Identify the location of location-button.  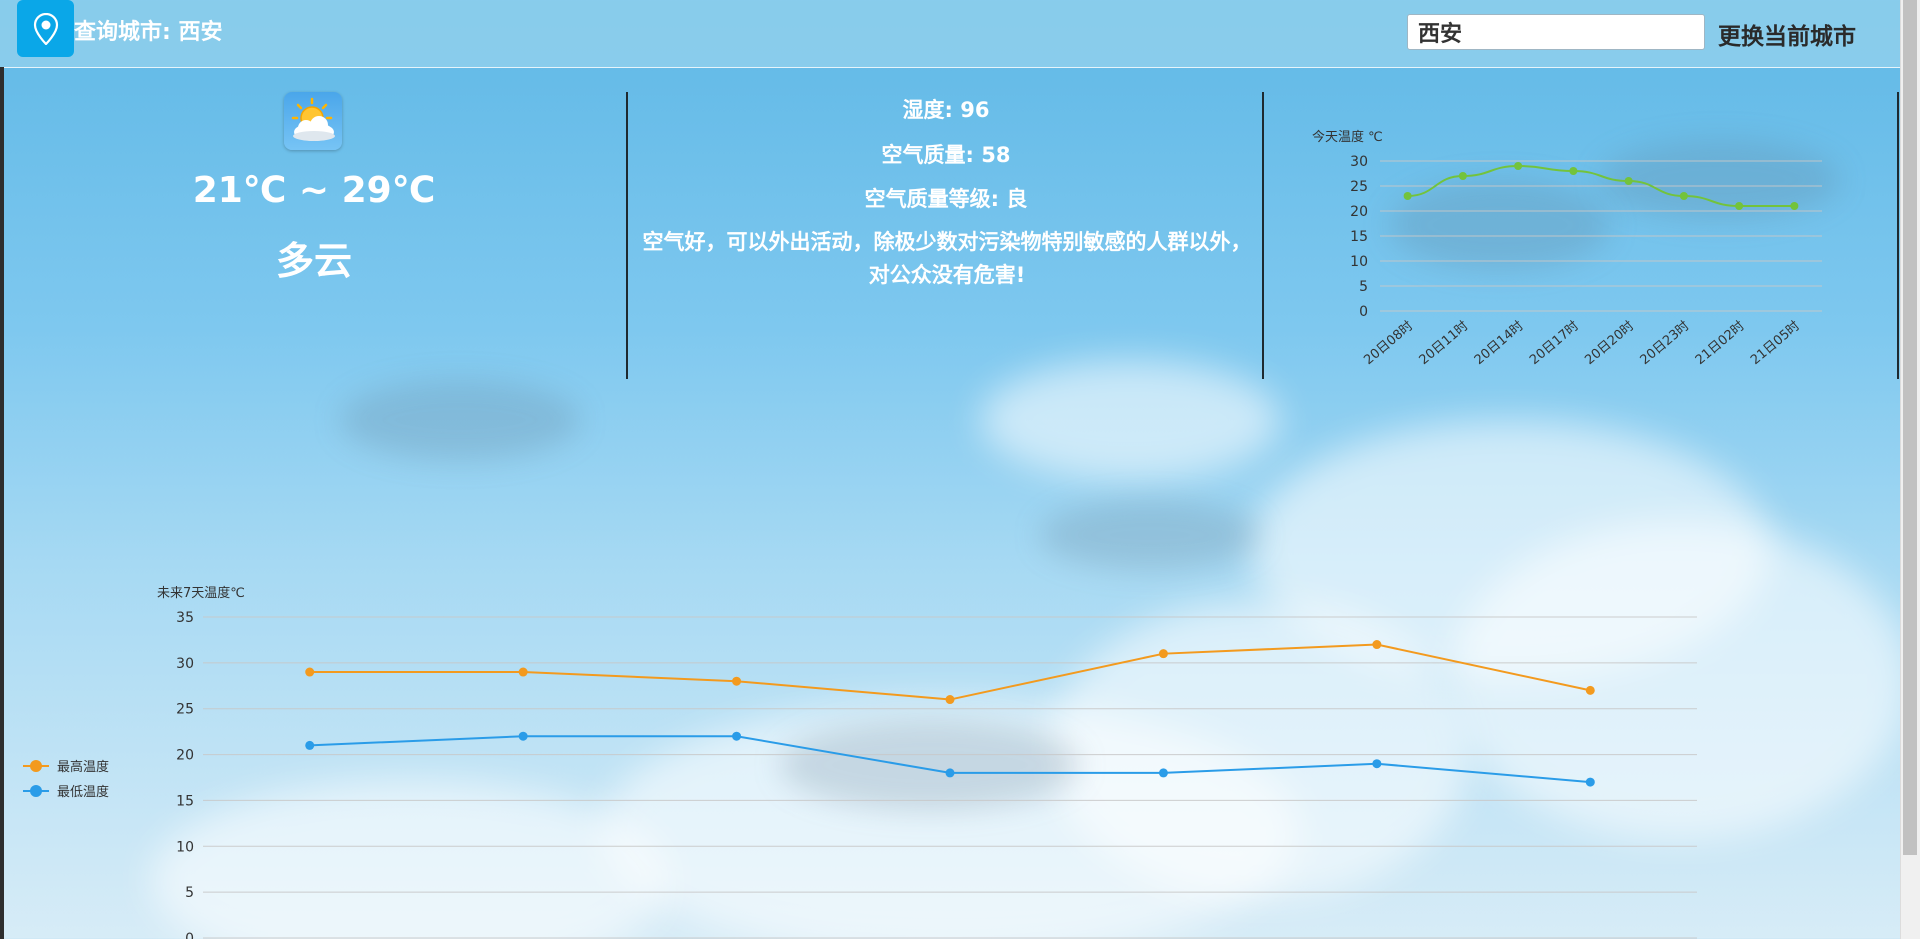
(45, 28).